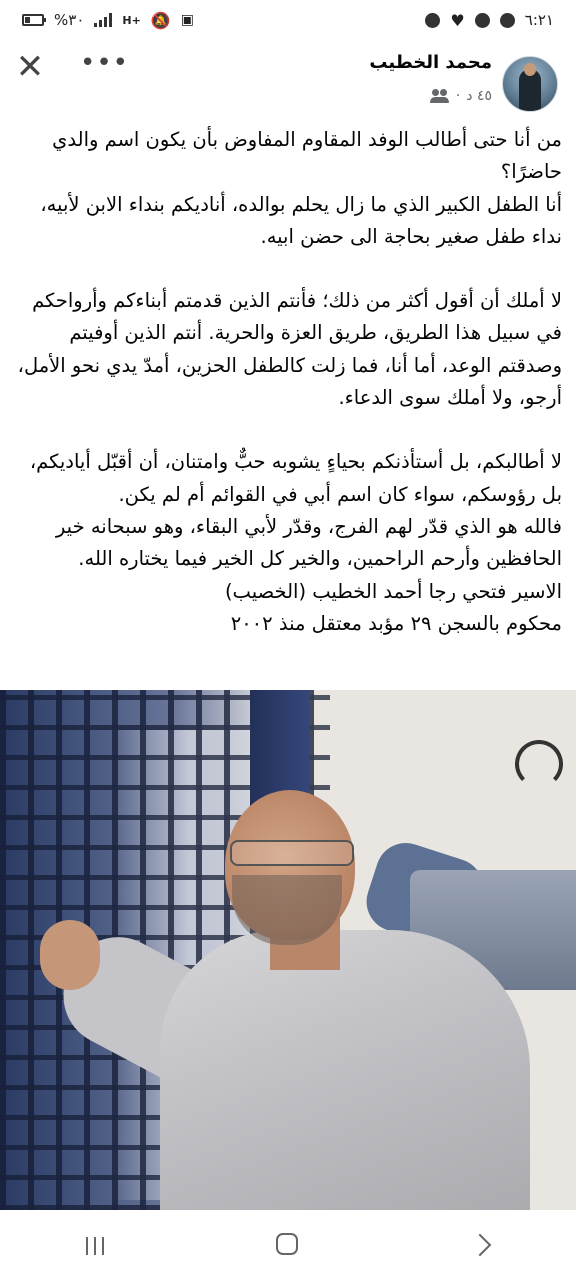 This screenshot has width=576, height=1280. I want to click on home-button, so click(288, 1245).